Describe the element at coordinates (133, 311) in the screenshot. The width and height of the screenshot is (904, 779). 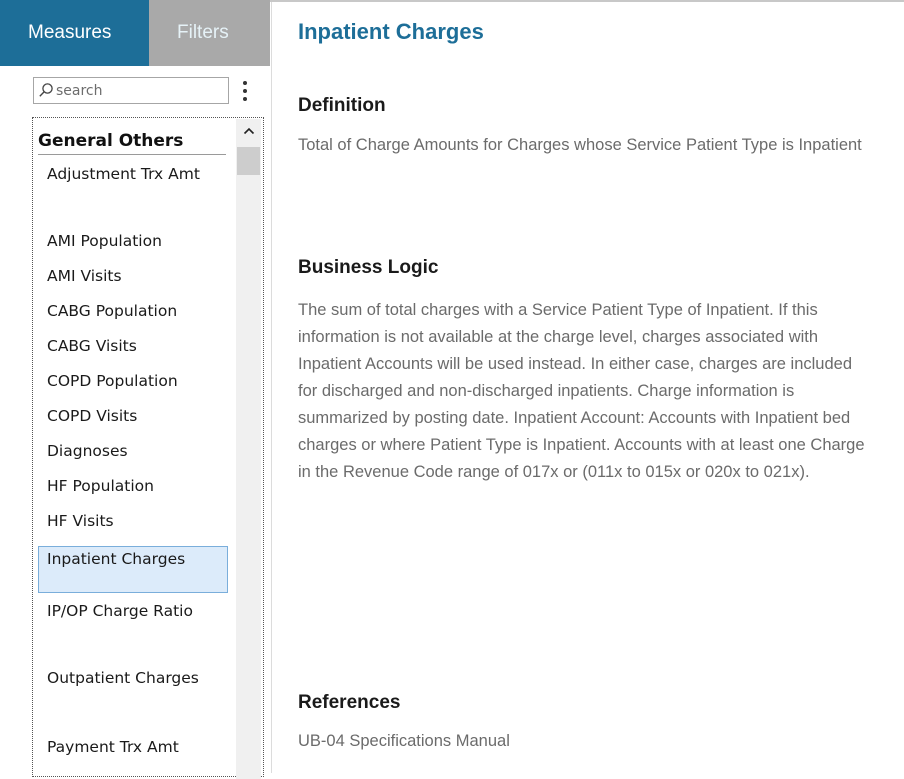
I see `list-item: CABG Population` at that location.